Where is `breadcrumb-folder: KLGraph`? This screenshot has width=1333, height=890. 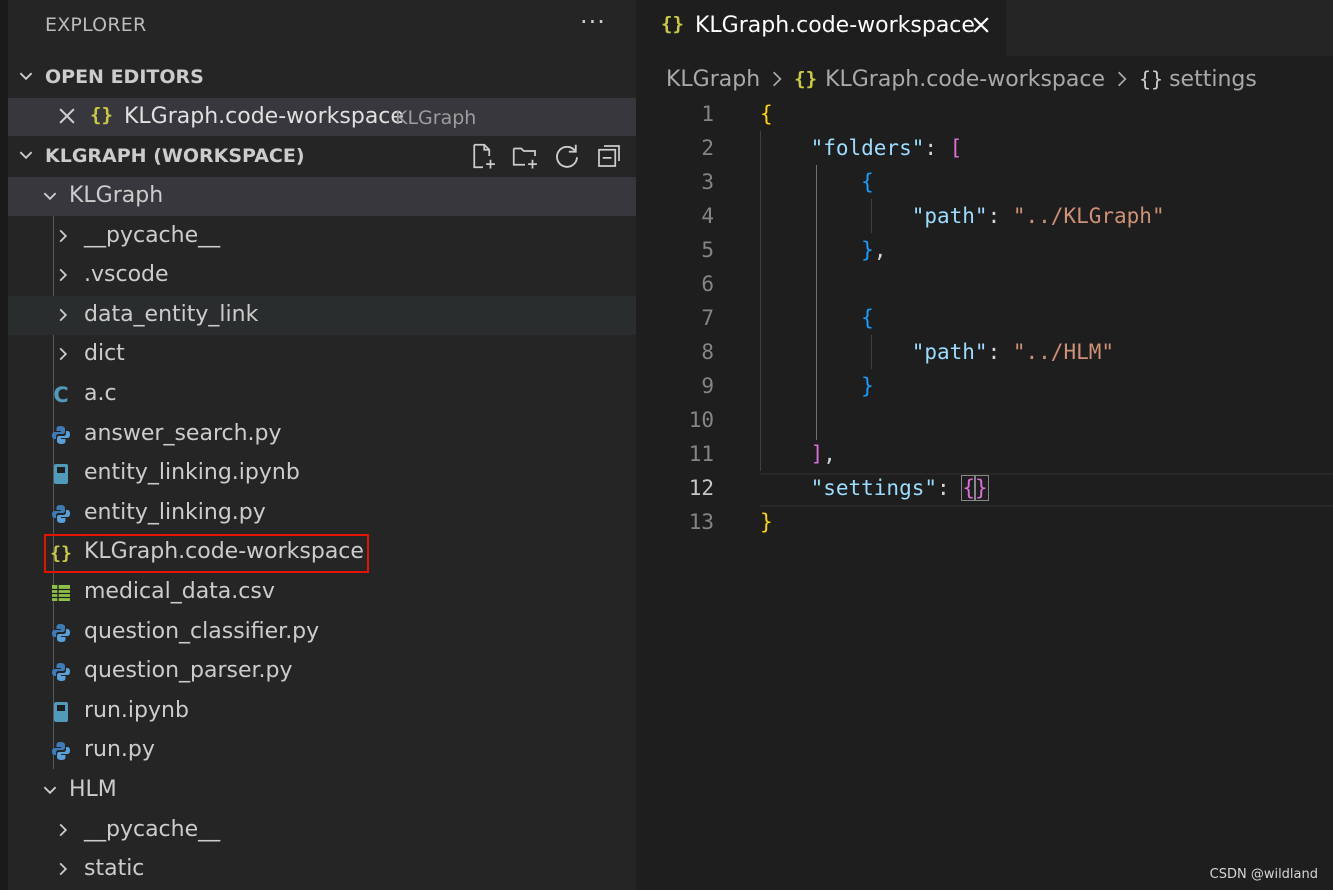
breadcrumb-folder: KLGraph is located at coordinates (713, 79).